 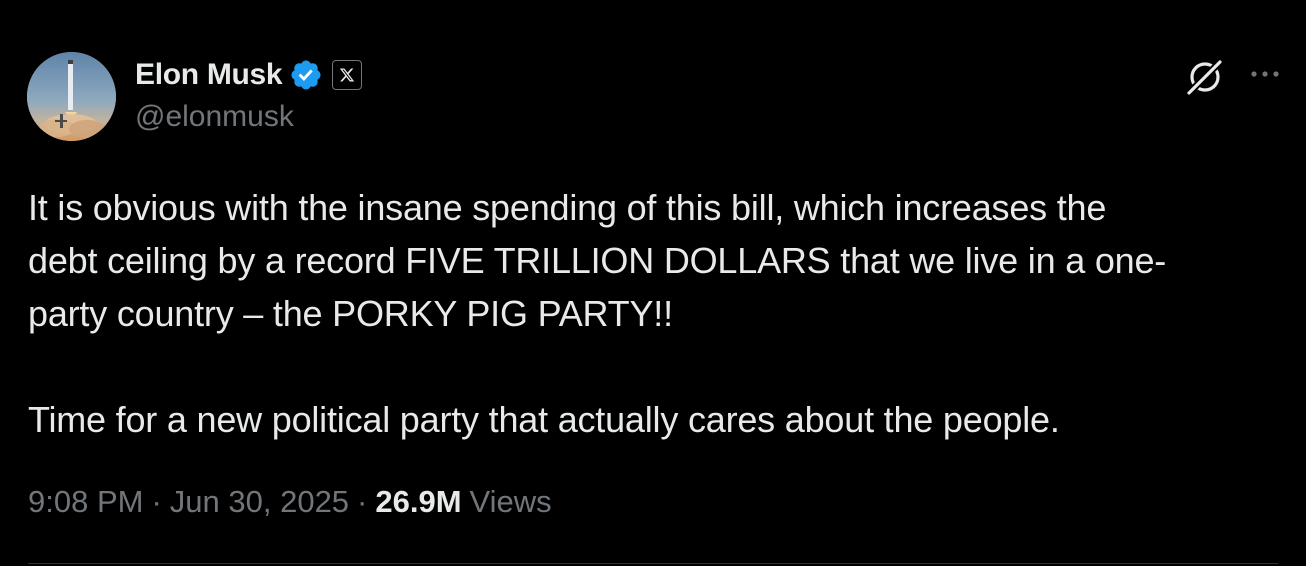 What do you see at coordinates (1205, 77) in the screenshot?
I see `grok-icon` at bounding box center [1205, 77].